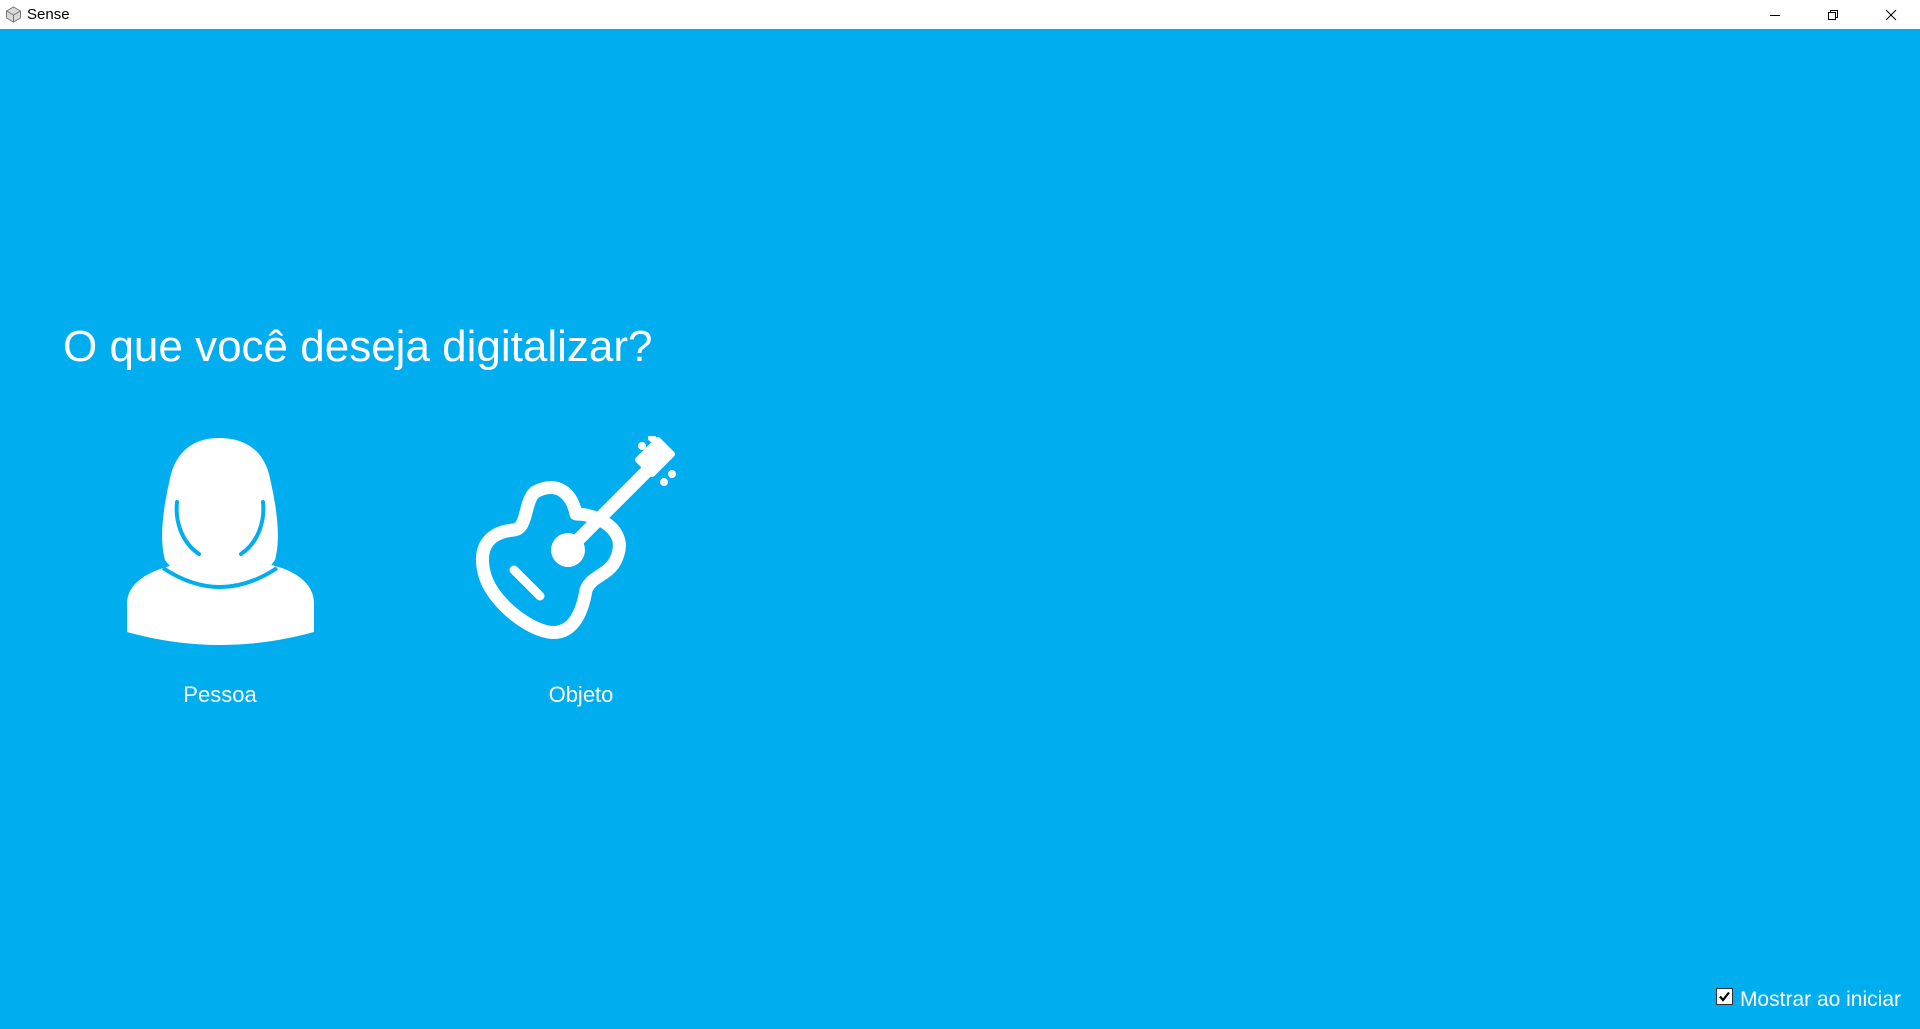 This screenshot has width=1920, height=1029. What do you see at coordinates (220, 541) in the screenshot?
I see `person-icon` at bounding box center [220, 541].